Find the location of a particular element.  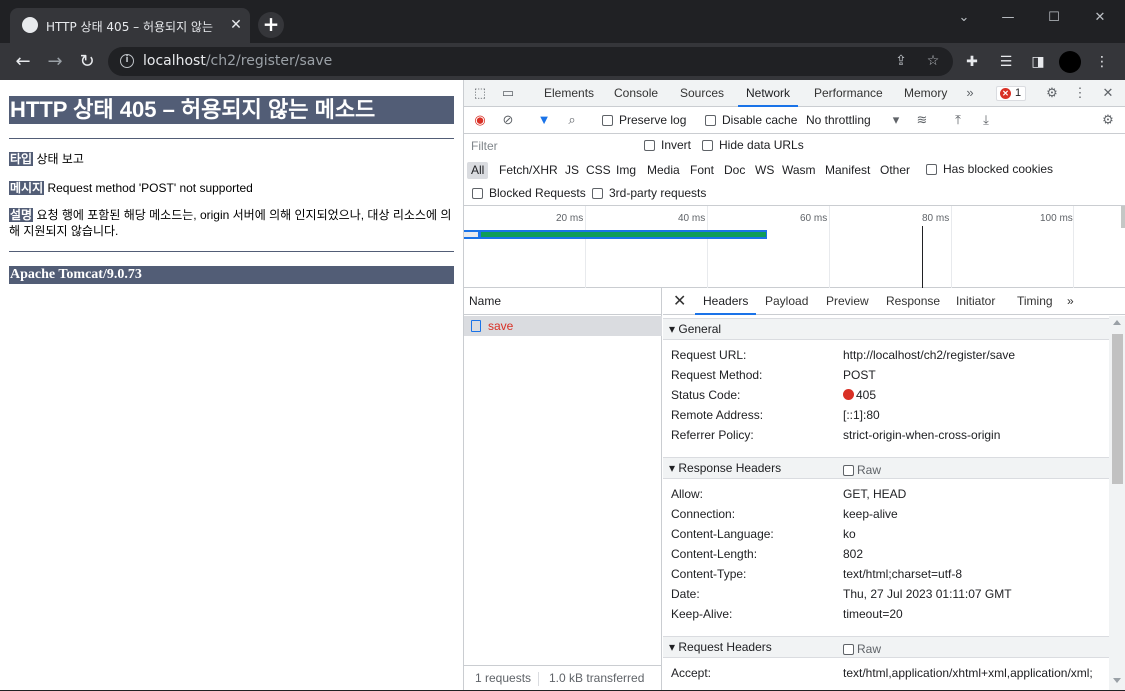

reading-list-icon: ☰ is located at coordinates (1006, 62).